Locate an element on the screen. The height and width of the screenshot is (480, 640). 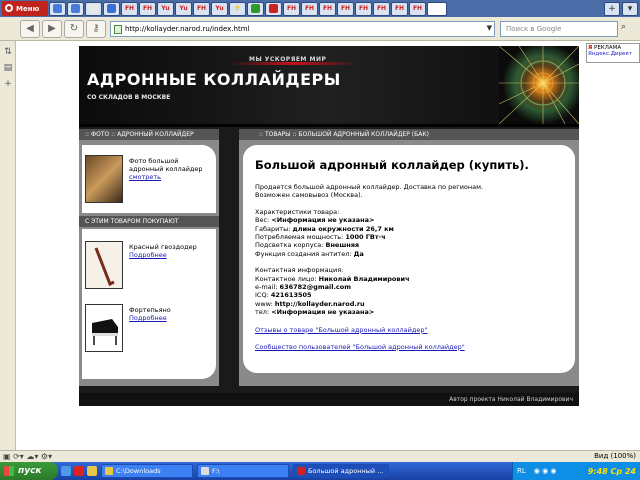
taskbar-task: C:\Downloads is located at coordinates (147, 471).